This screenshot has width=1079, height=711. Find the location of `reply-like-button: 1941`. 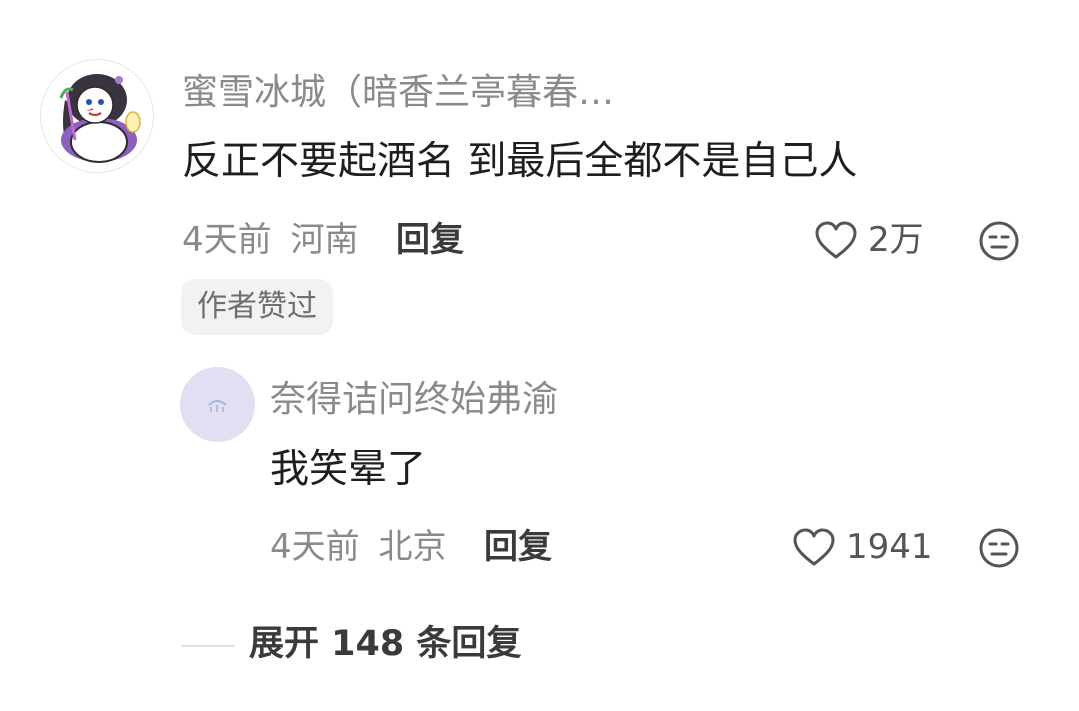

reply-like-button: 1941 is located at coordinates (862, 547).